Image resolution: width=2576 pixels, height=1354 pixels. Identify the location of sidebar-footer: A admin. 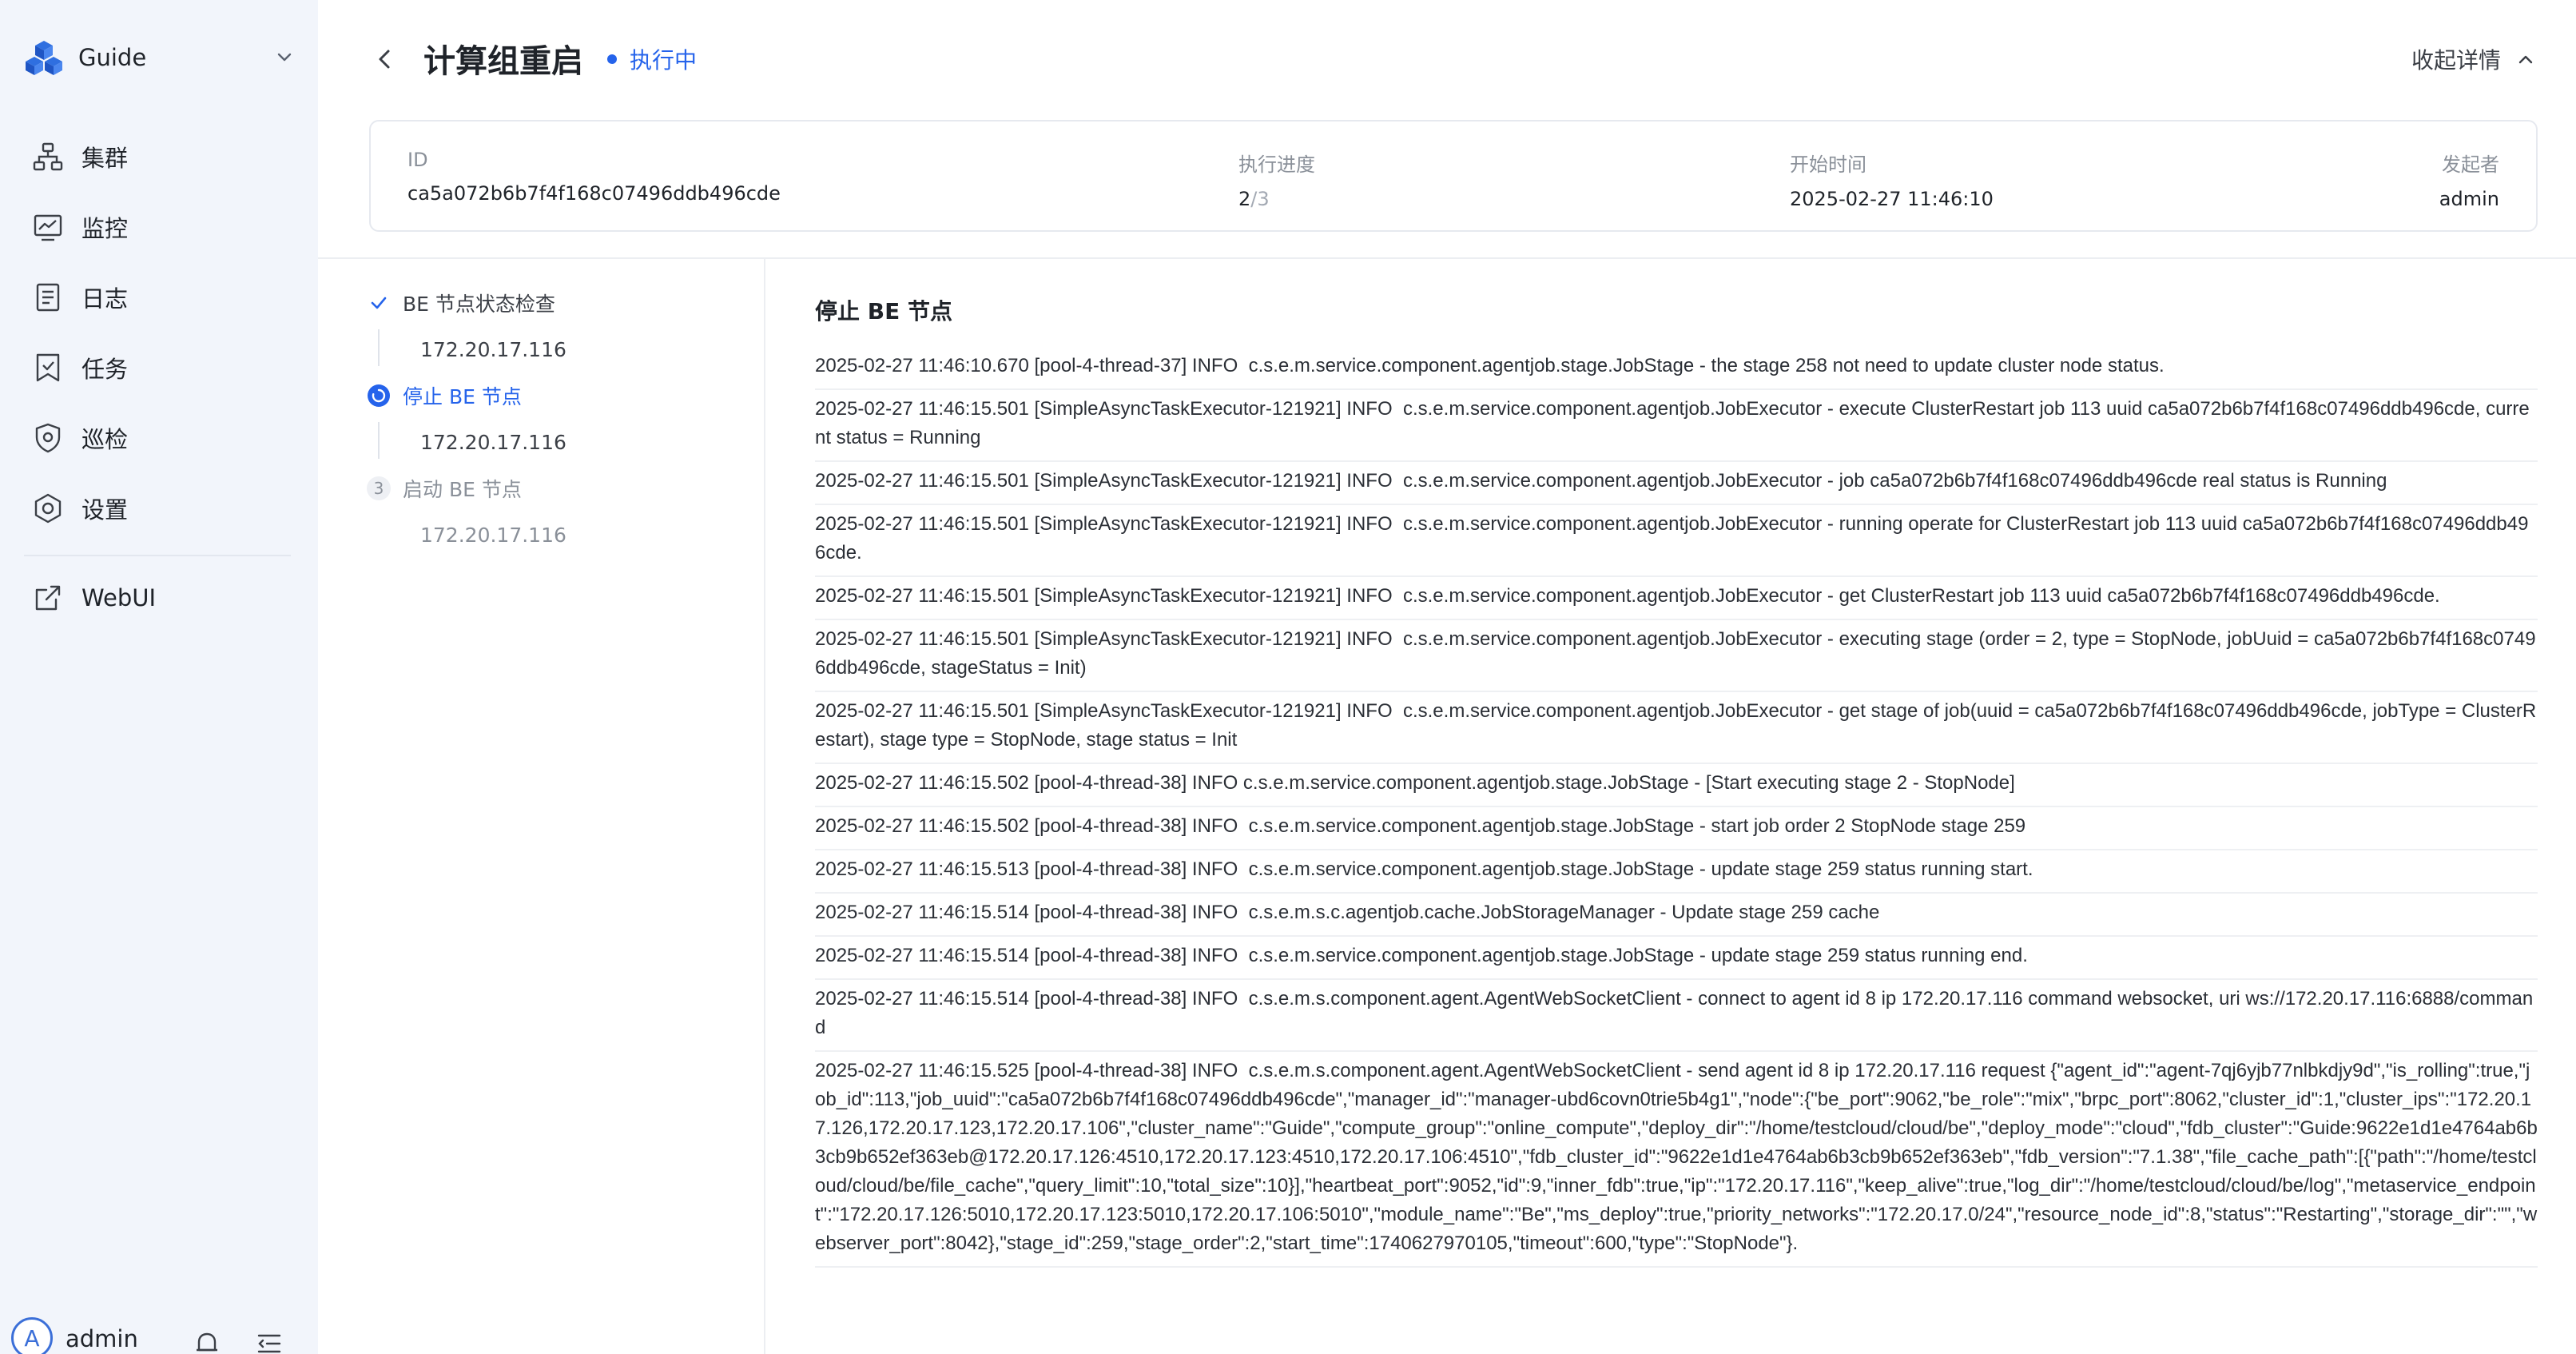
(159, 1335).